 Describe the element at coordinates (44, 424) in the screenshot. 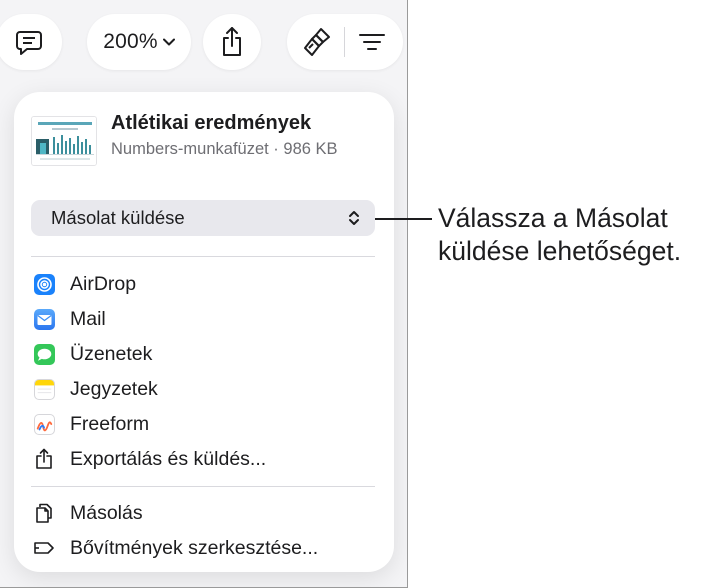

I see `freeform-icon` at that location.